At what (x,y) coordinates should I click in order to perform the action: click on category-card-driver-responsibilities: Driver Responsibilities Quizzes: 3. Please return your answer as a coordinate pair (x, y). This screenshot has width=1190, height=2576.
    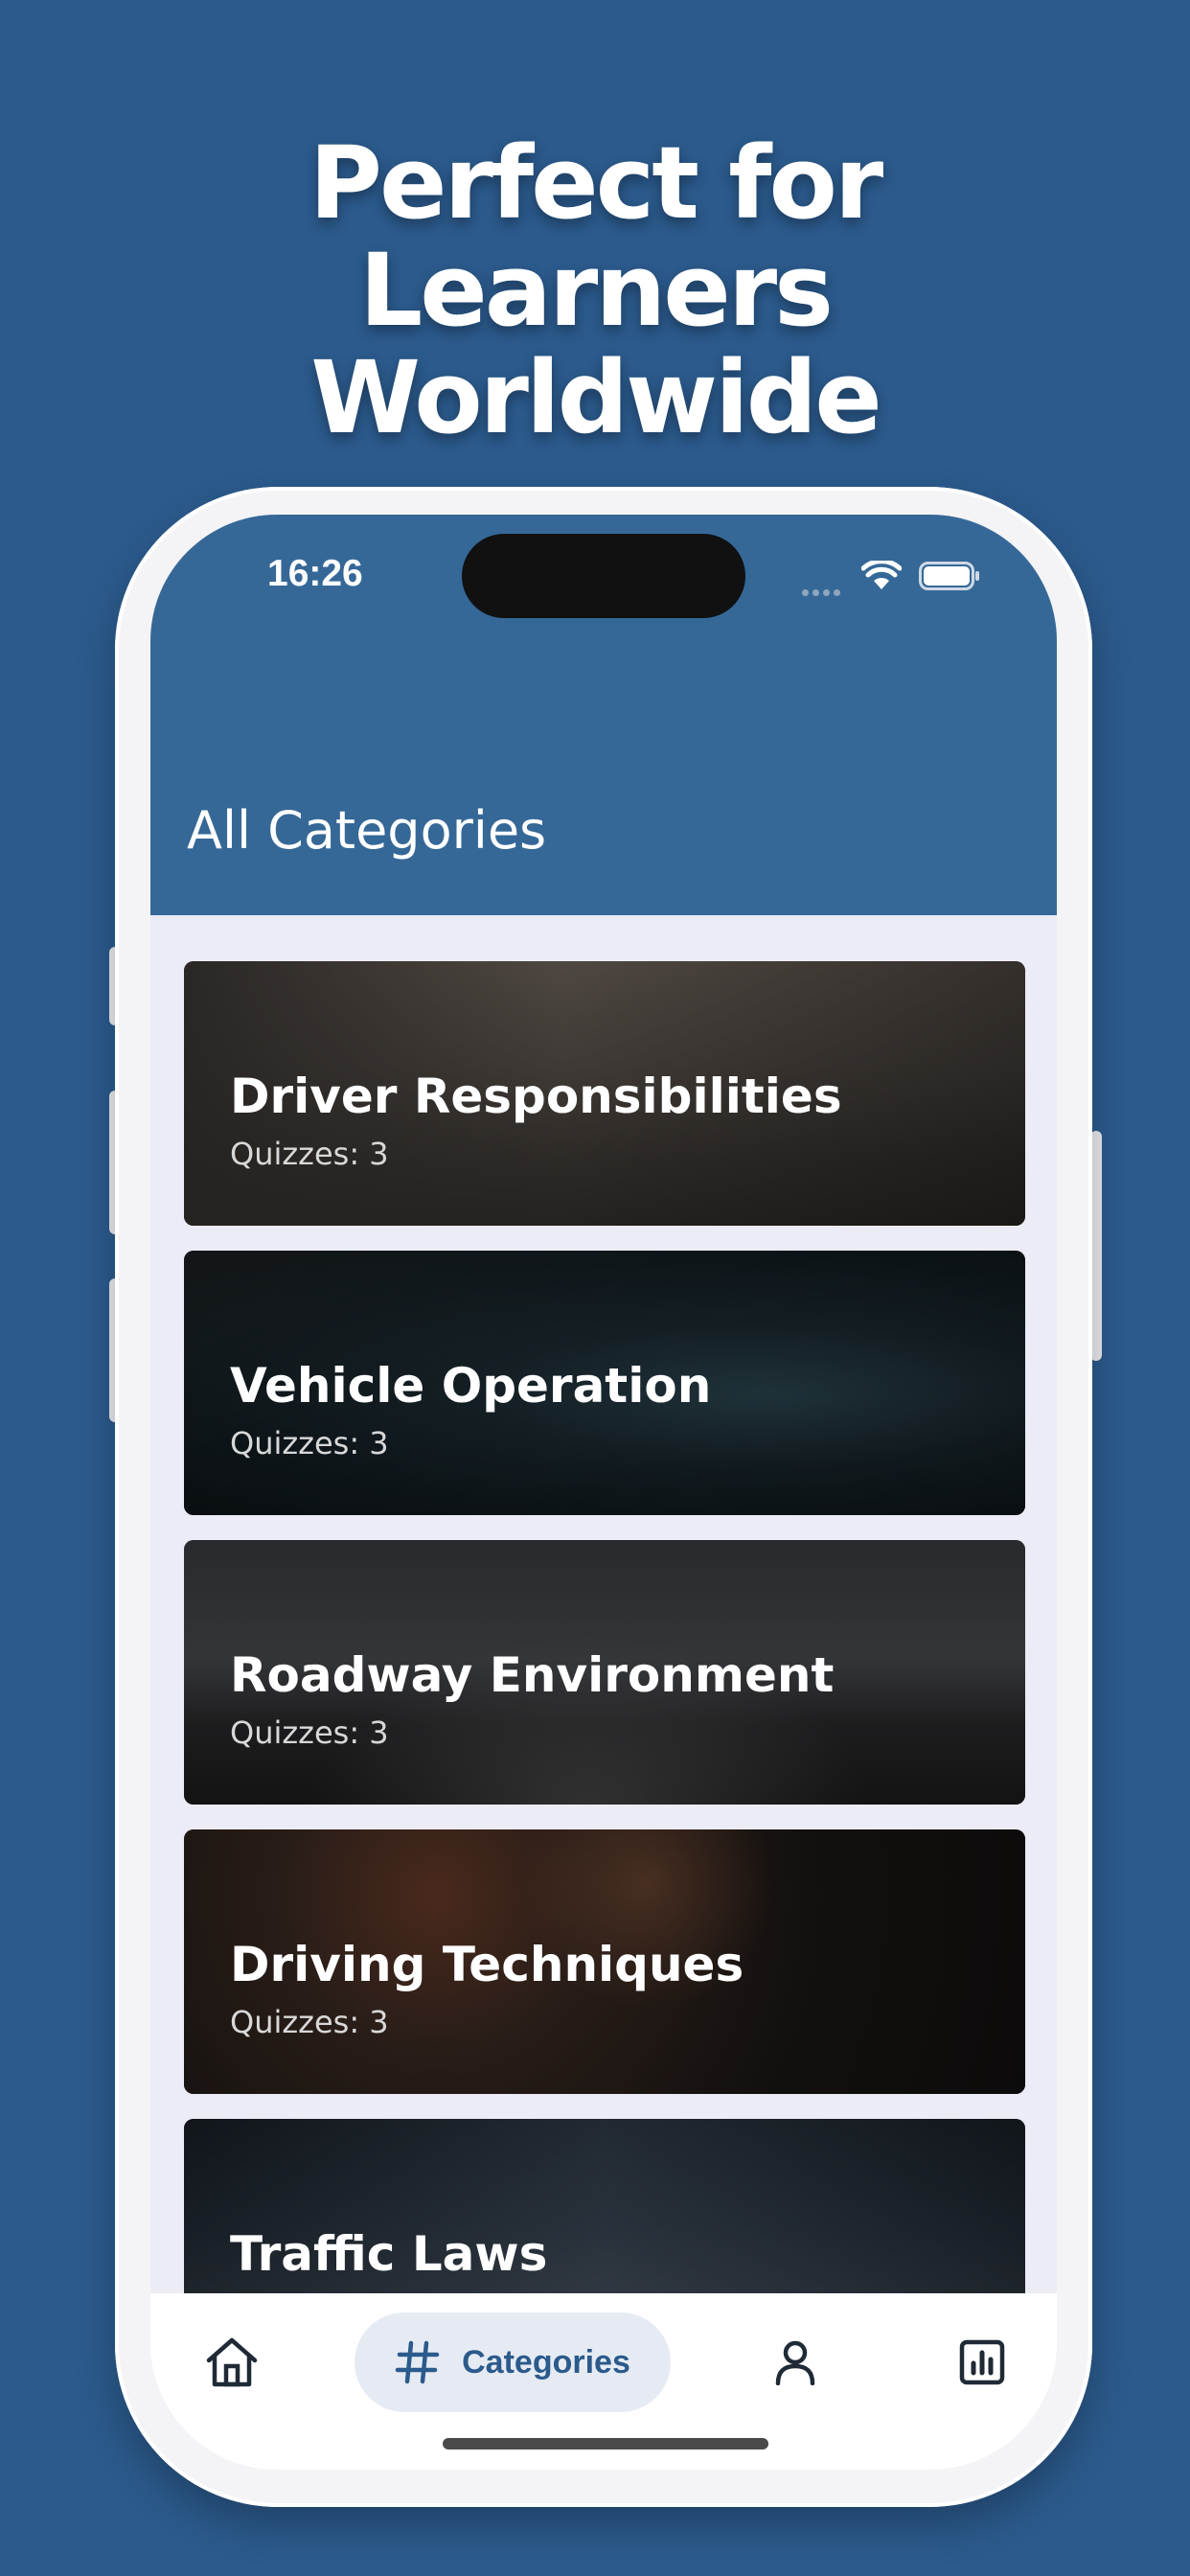
    Looking at the image, I should click on (605, 1093).